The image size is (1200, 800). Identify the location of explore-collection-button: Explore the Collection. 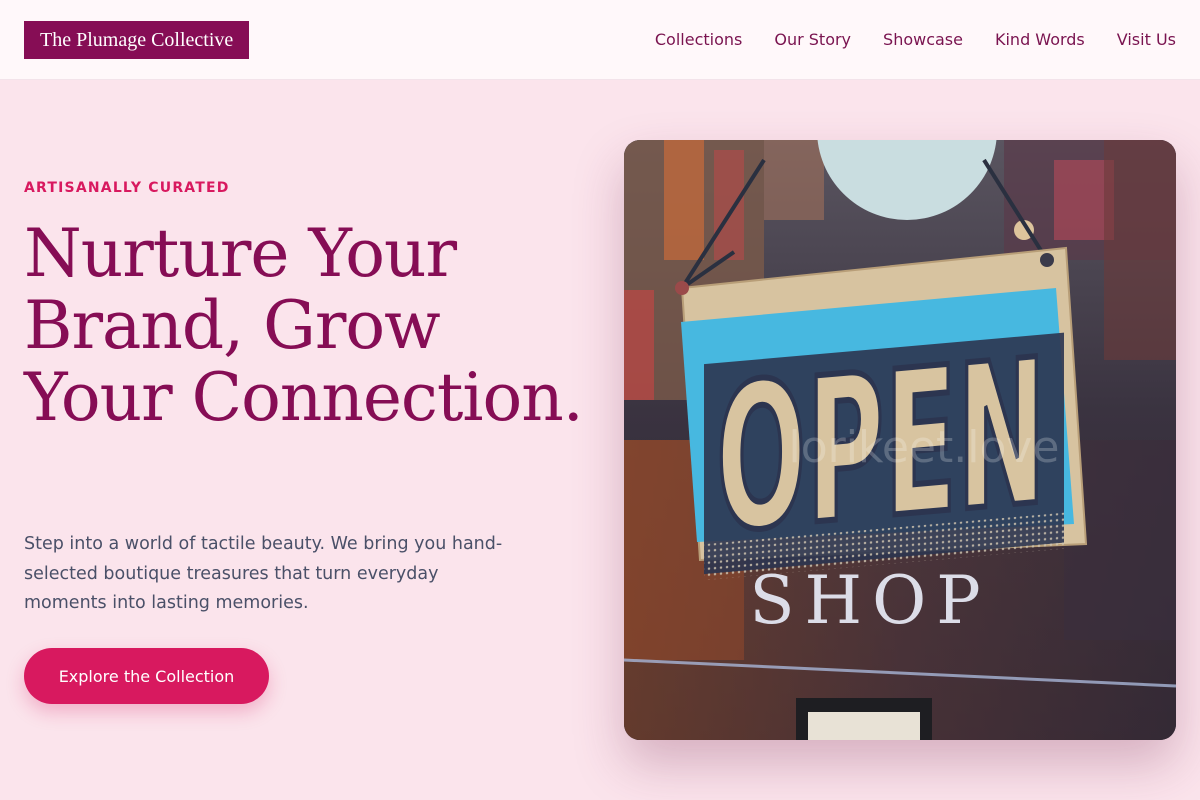
(146, 676).